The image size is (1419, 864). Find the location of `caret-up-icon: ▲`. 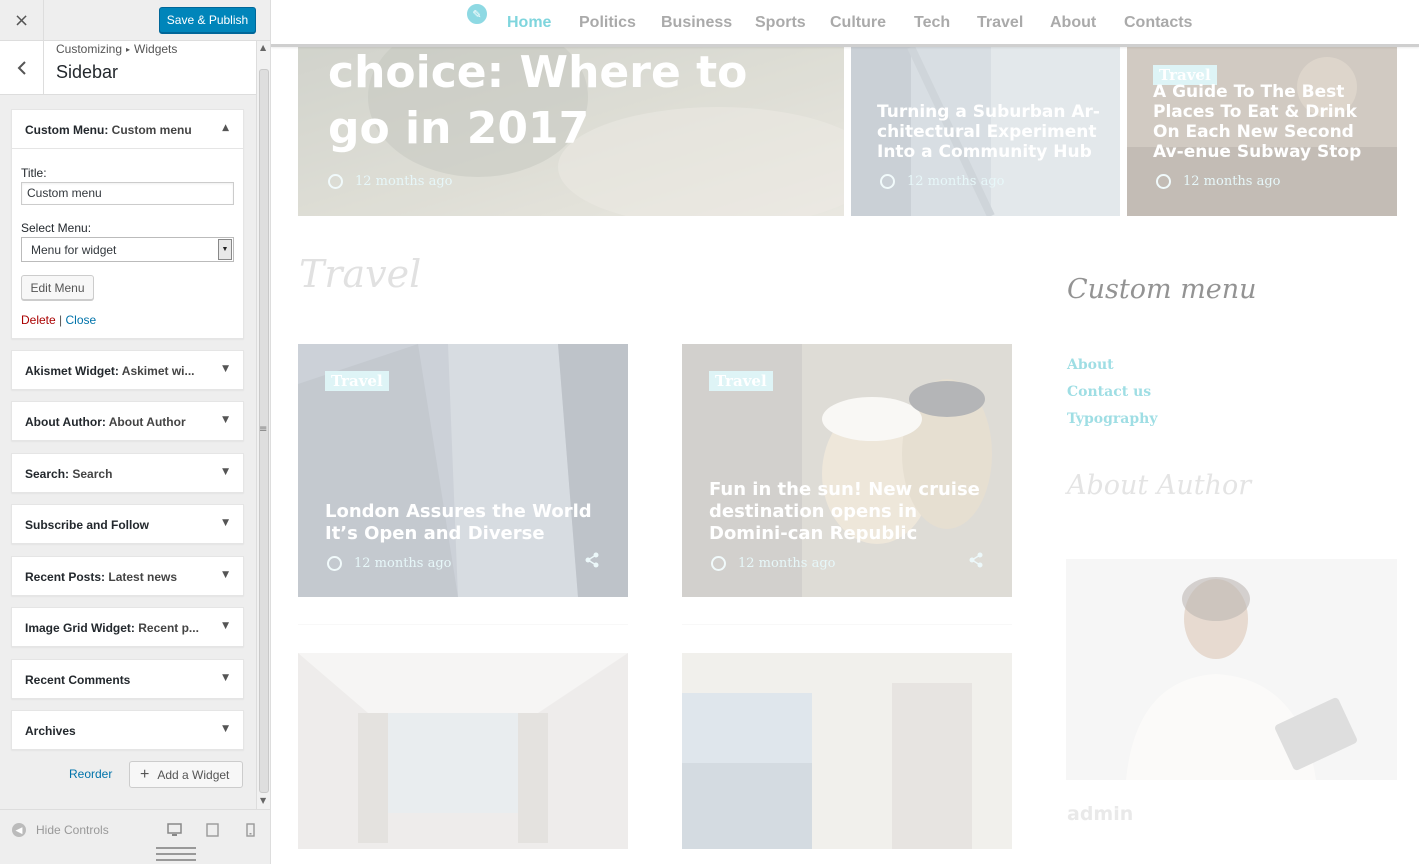

caret-up-icon: ▲ is located at coordinates (225, 128).